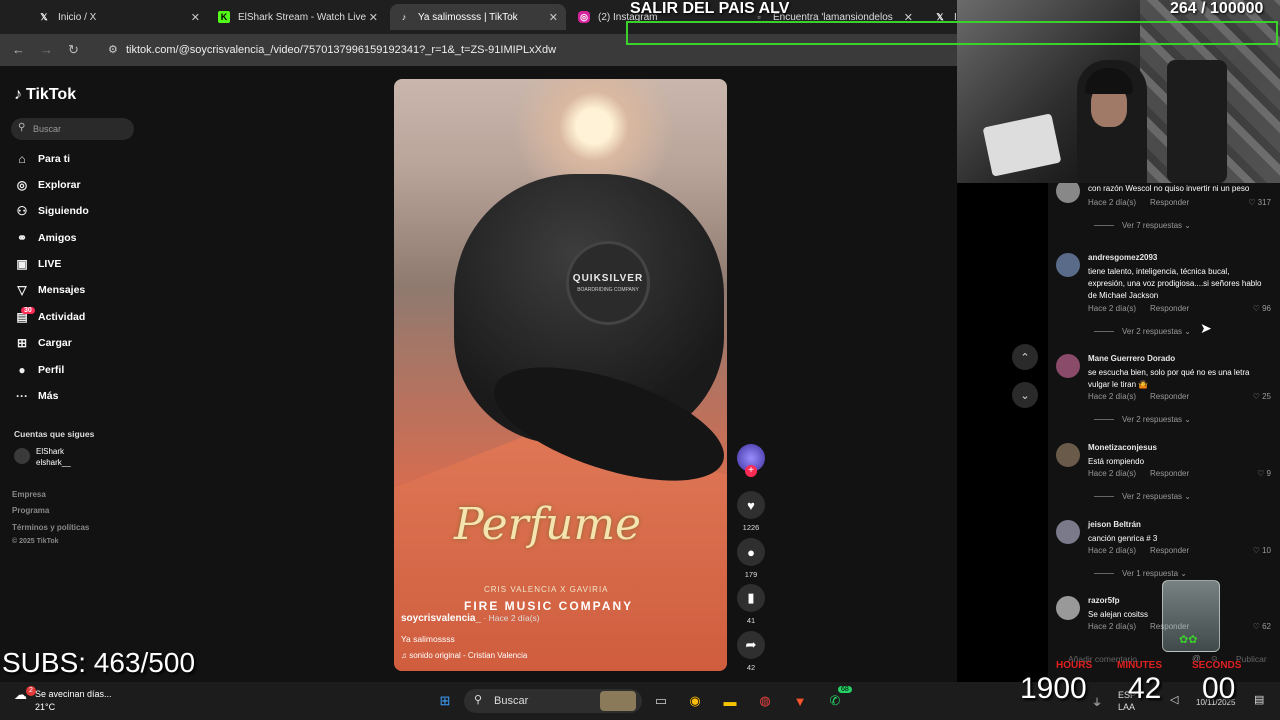  What do you see at coordinates (62, 317) in the screenshot?
I see `nav-label: Actividad` at bounding box center [62, 317].